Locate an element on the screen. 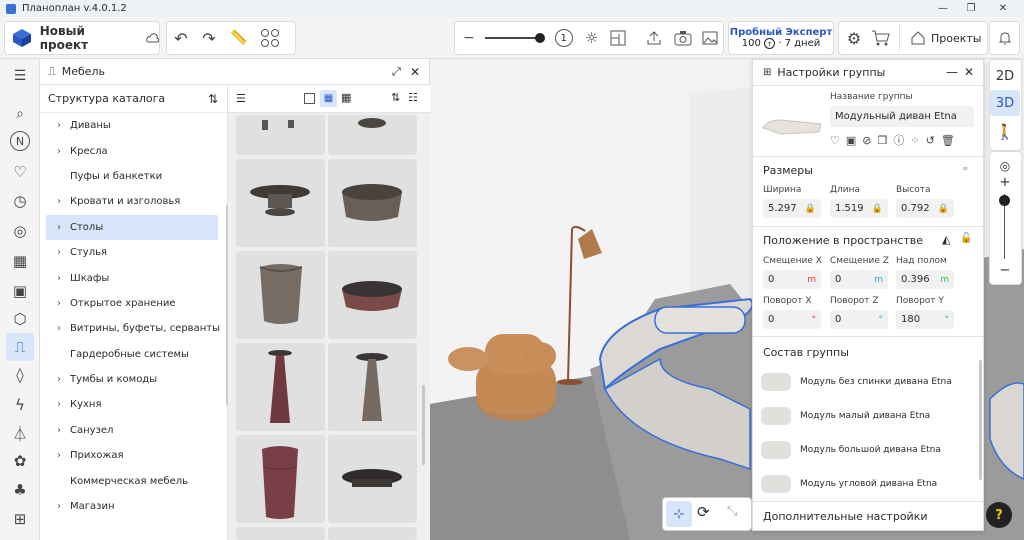  zoom-slider-handle is located at coordinates (1004, 200).